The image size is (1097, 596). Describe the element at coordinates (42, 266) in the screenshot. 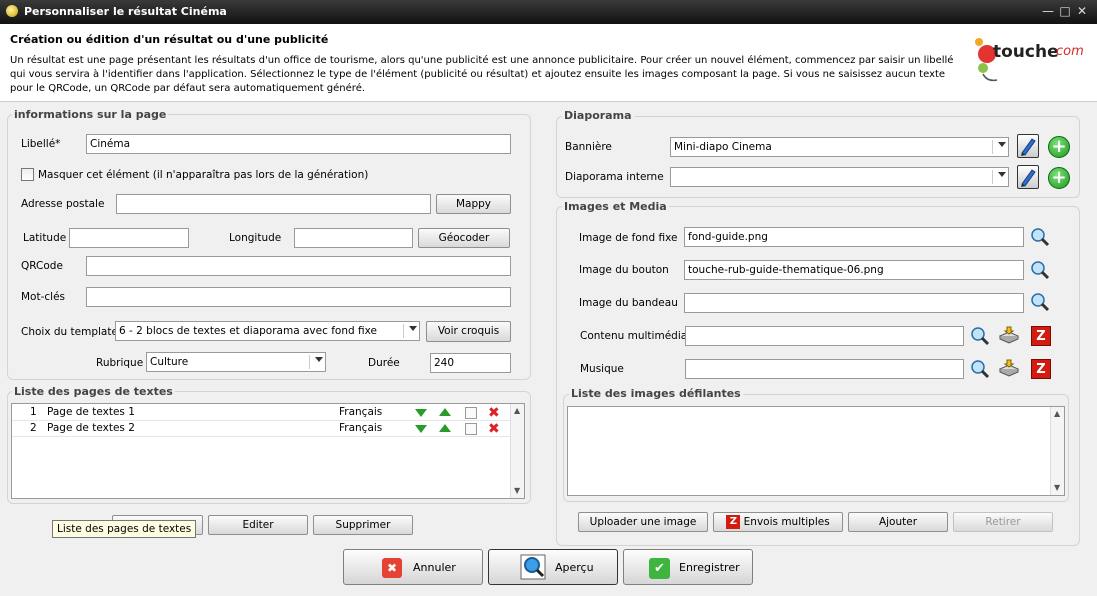

I see `qrcode-label: QRCode` at that location.